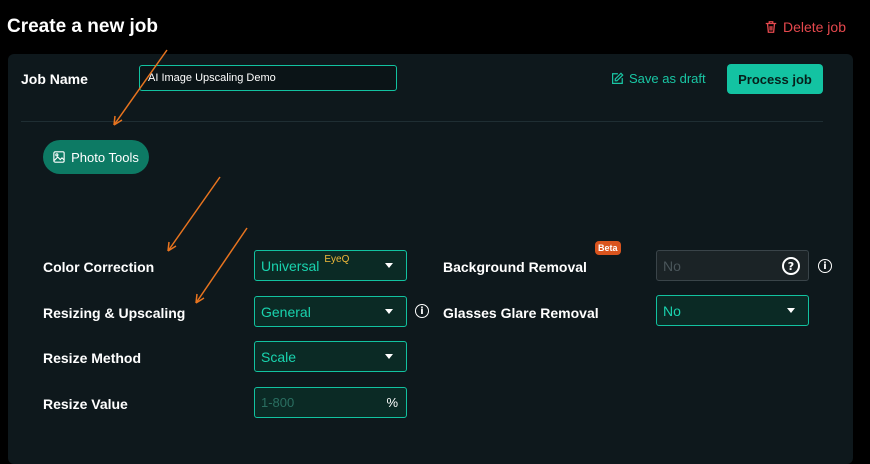 The height and width of the screenshot is (464, 870). What do you see at coordinates (775, 79) in the screenshot?
I see `process-job-button: Process job` at bounding box center [775, 79].